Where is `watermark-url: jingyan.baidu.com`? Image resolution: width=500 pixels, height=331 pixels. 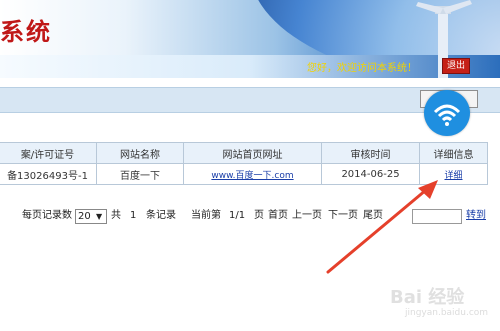 watermark-url: jingyan.baidu.com is located at coordinates (447, 313).